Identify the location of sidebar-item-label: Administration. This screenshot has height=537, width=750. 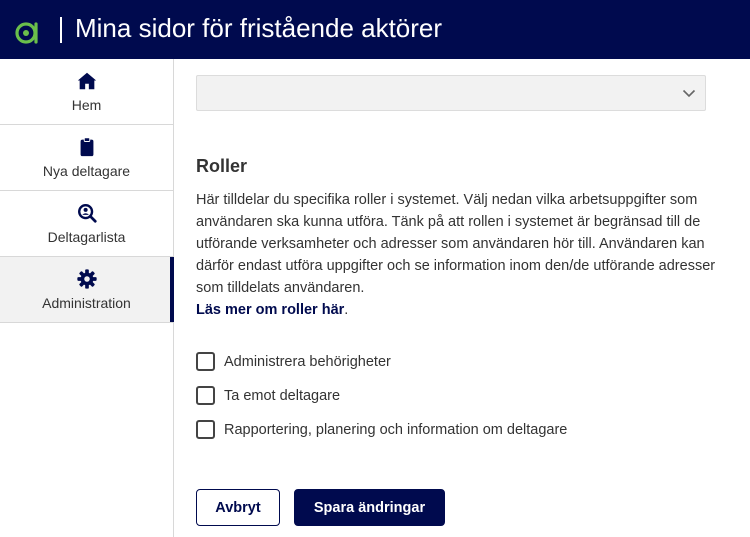
(86, 303).